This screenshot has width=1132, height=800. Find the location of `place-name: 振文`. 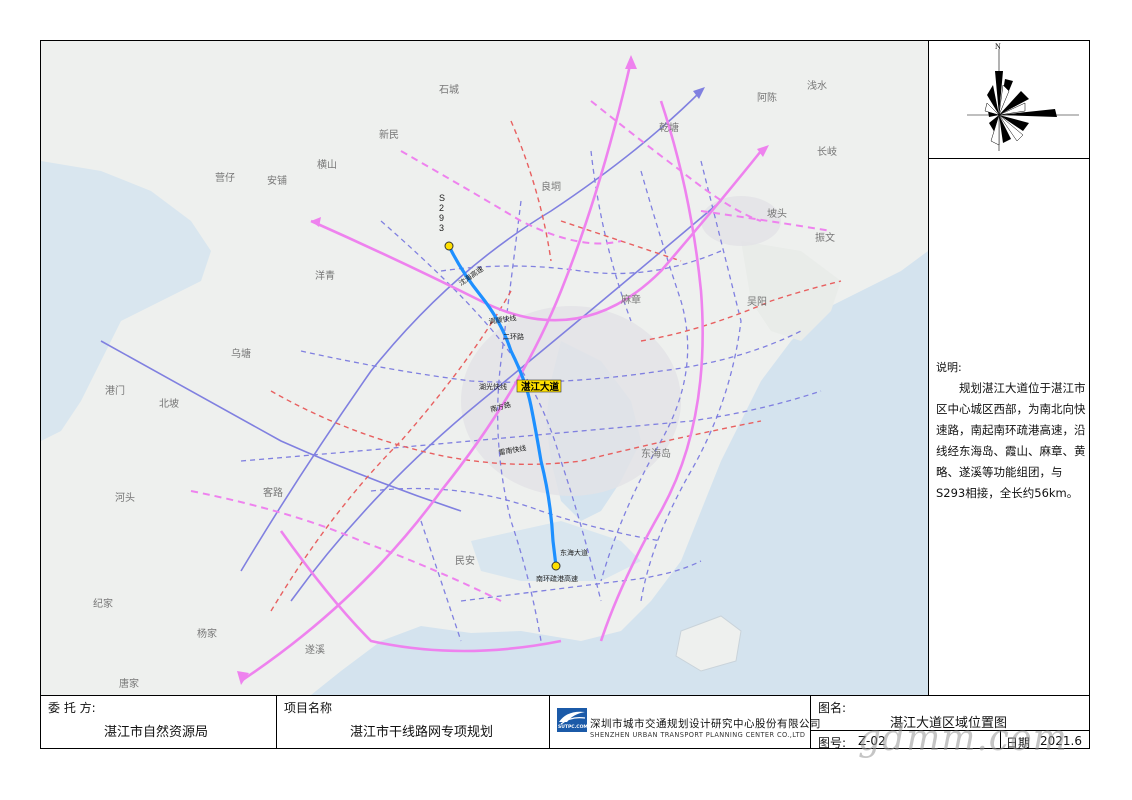

place-name: 振文 is located at coordinates (825, 237).